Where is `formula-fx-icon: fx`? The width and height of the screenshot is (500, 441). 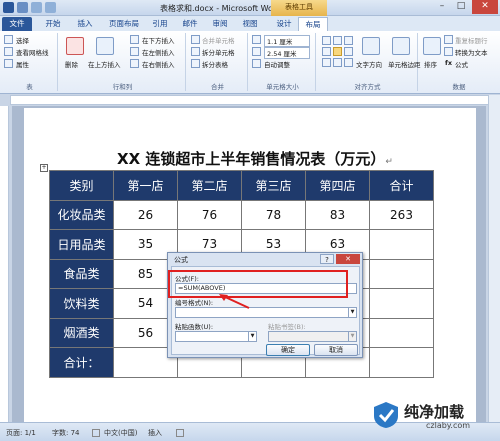
formula-fx-icon: fx is located at coordinates (449, 63).